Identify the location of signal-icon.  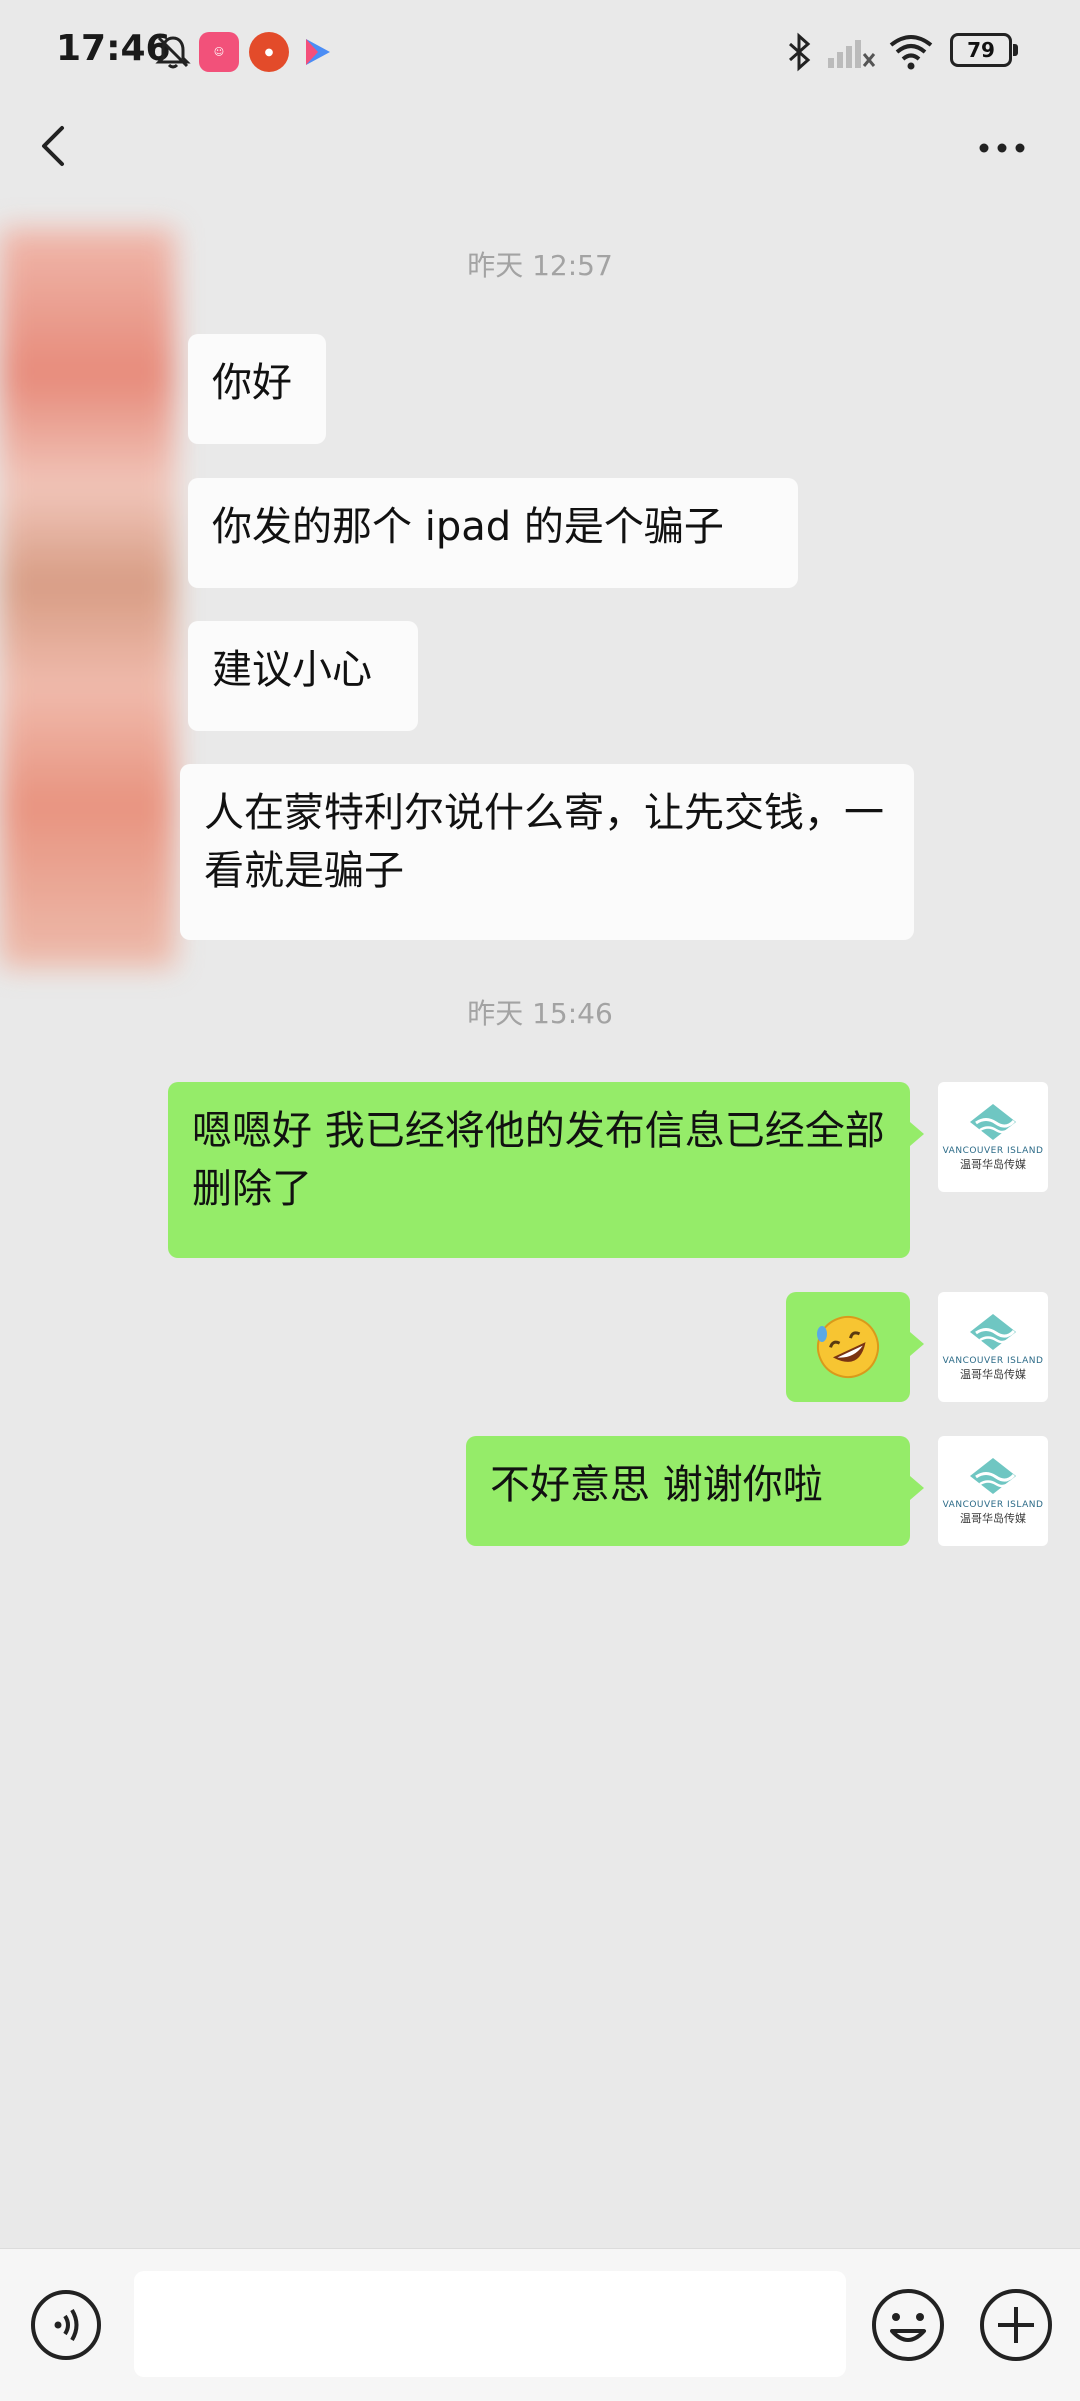
(851, 52).